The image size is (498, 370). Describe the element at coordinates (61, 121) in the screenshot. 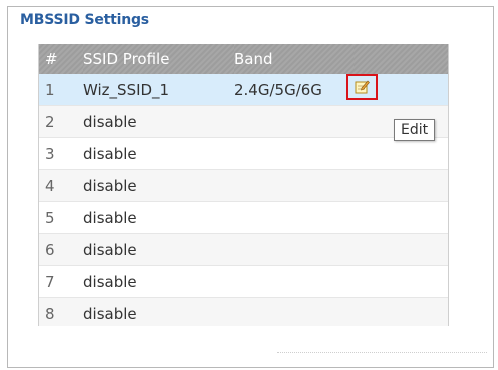

I see `row-number: 2` at that location.